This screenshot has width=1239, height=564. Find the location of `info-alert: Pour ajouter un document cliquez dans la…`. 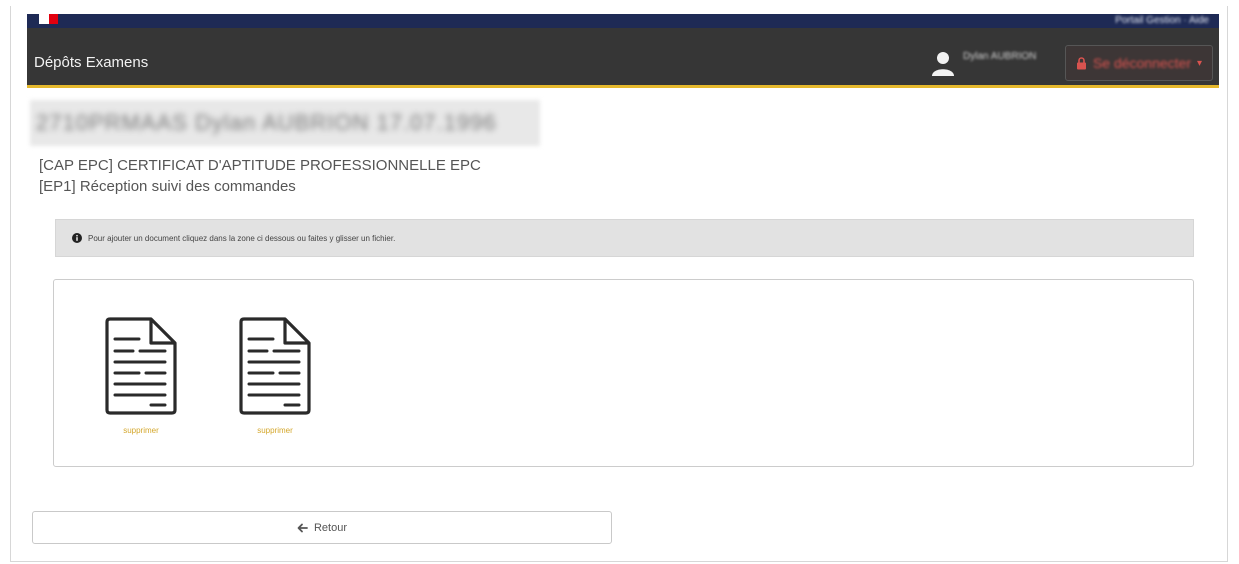

info-alert: Pour ajouter un document cliquez dans la… is located at coordinates (624, 238).